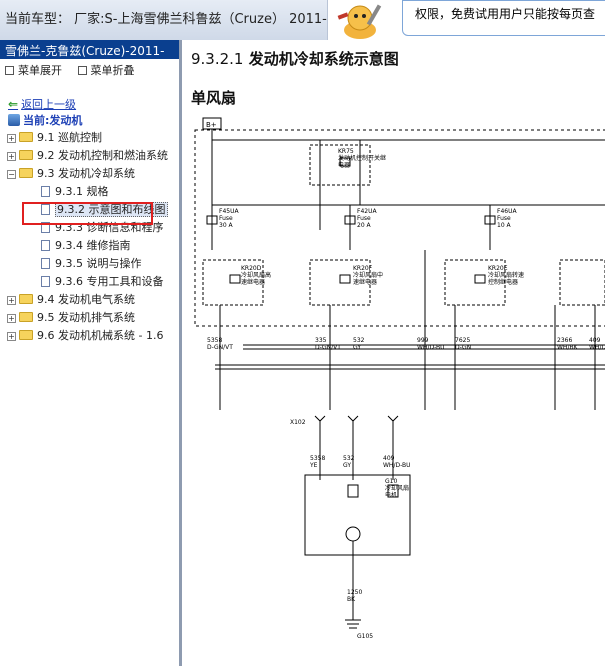 Image resolution: width=605 pixels, height=666 pixels. Describe the element at coordinates (321, 340) in the screenshot. I see `svg-text: 335` at that location.